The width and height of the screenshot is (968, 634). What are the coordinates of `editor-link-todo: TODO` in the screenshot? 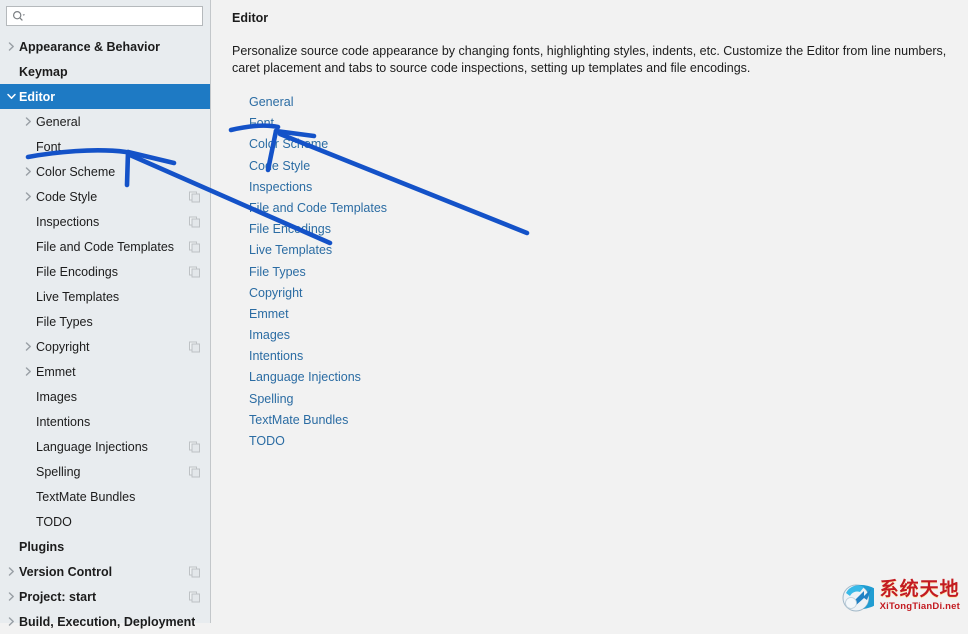 It's located at (267, 441).